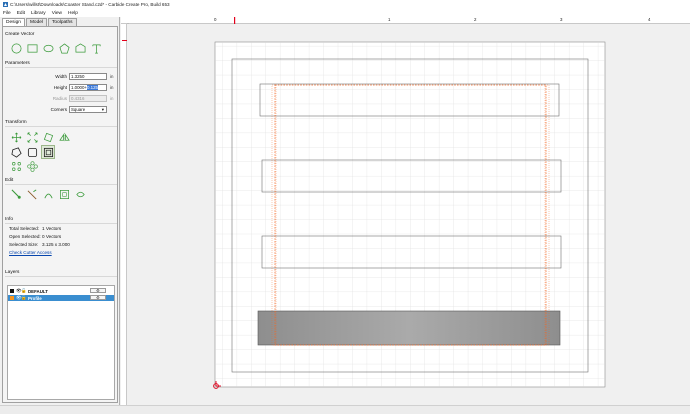 This screenshot has width=690, height=414. I want to click on width-unit: in, so click(112, 76).